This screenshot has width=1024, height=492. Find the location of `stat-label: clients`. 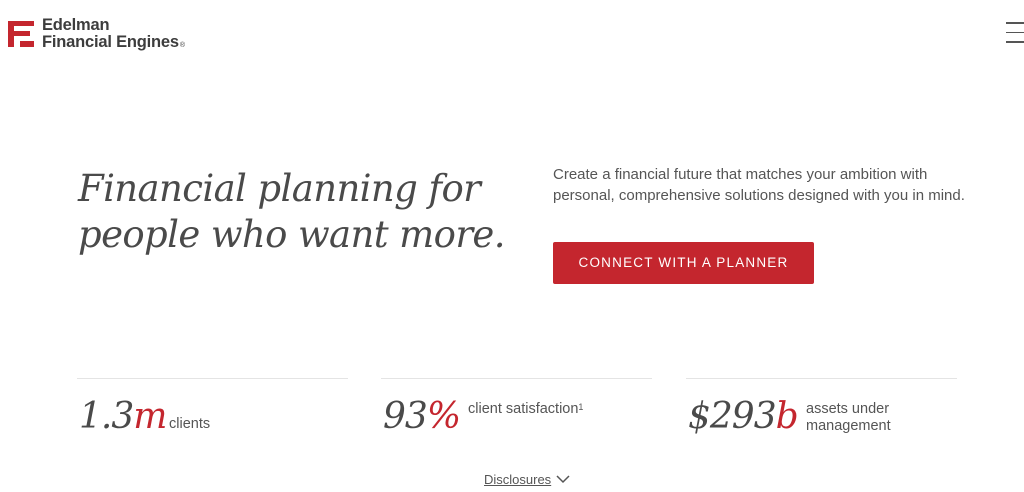

stat-label: clients is located at coordinates (190, 424).